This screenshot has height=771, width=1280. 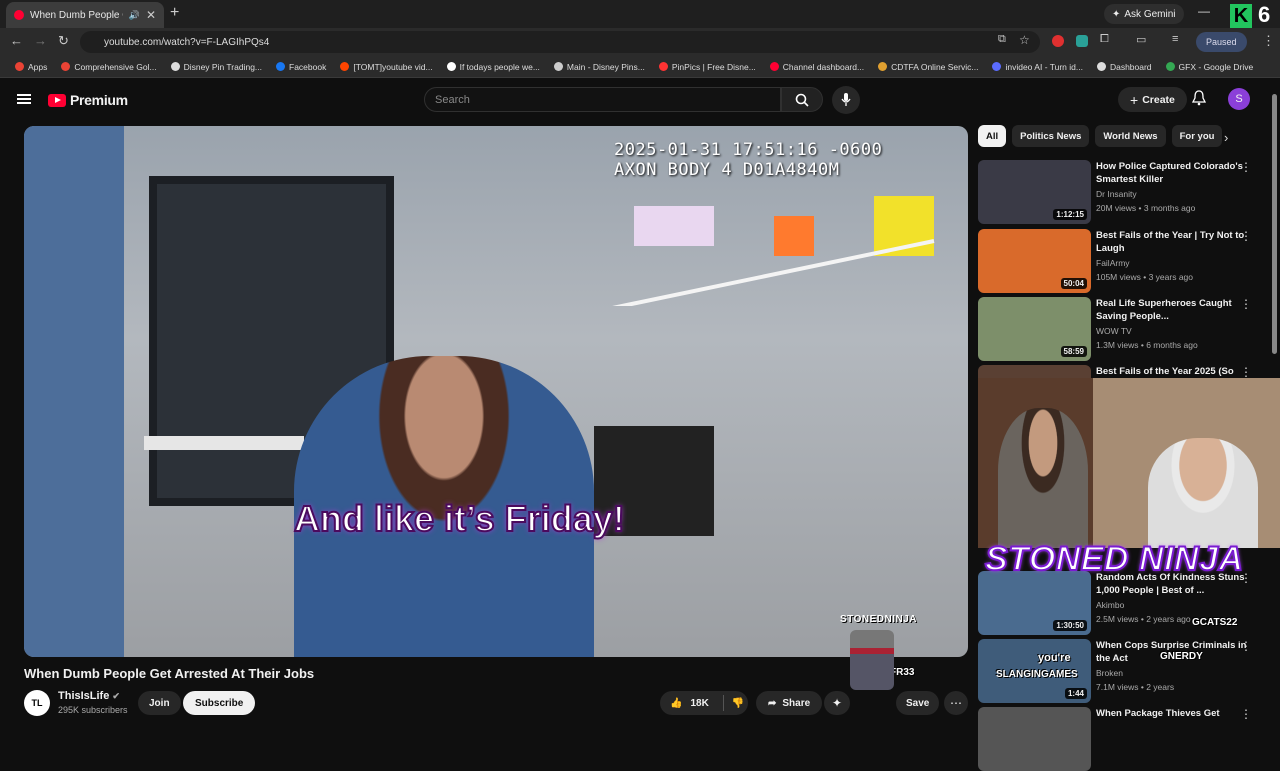 I want to click on profile-paused-button: Paused, so click(x=1221, y=42).